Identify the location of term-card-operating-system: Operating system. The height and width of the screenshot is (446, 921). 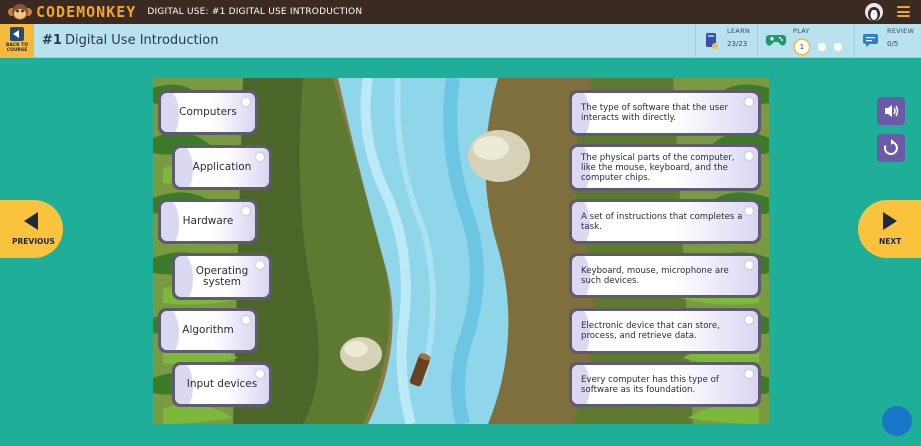
(222, 276).